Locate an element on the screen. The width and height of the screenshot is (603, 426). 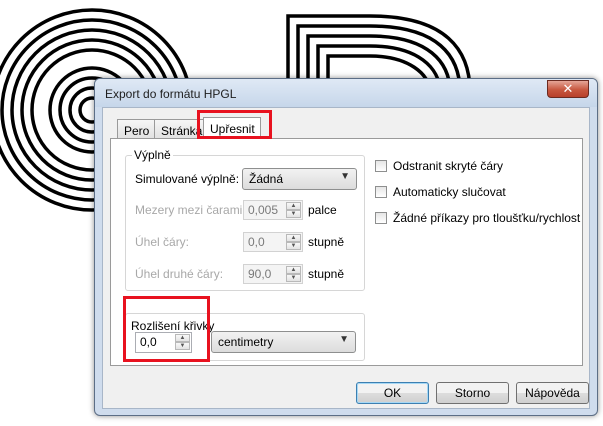
no-width-speed-commands-label: Žádné příkazy pro tloušťku/rychlost is located at coordinates (486, 218).